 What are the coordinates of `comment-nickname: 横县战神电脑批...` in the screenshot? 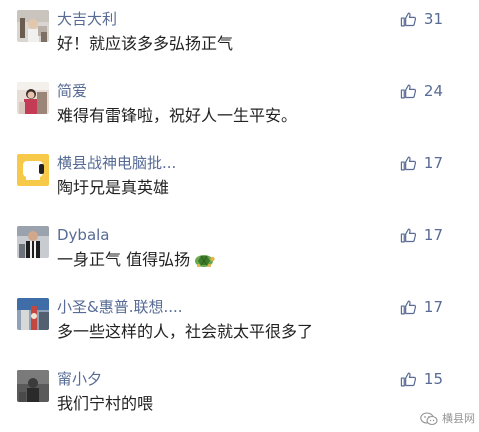 It's located at (117, 163).